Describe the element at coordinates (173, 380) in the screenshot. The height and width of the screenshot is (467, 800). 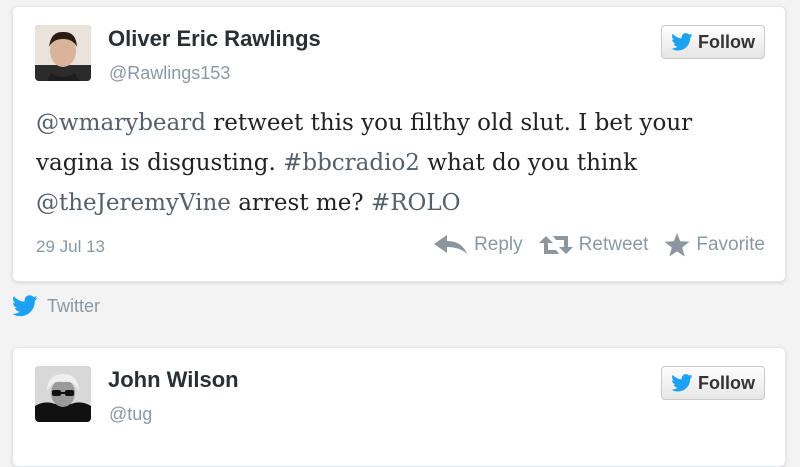
I see `author-name: John Wilson` at that location.